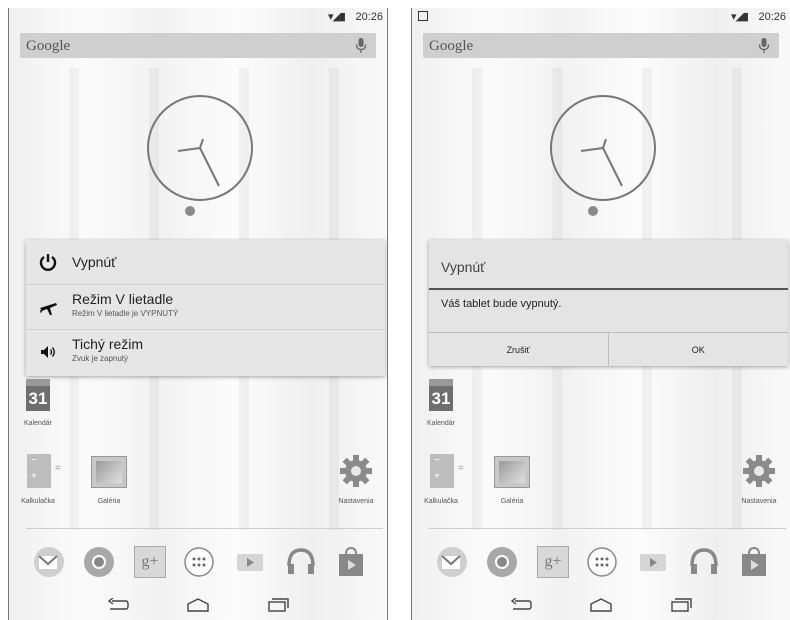 The image size is (790, 620). I want to click on volume-icon, so click(48, 352).